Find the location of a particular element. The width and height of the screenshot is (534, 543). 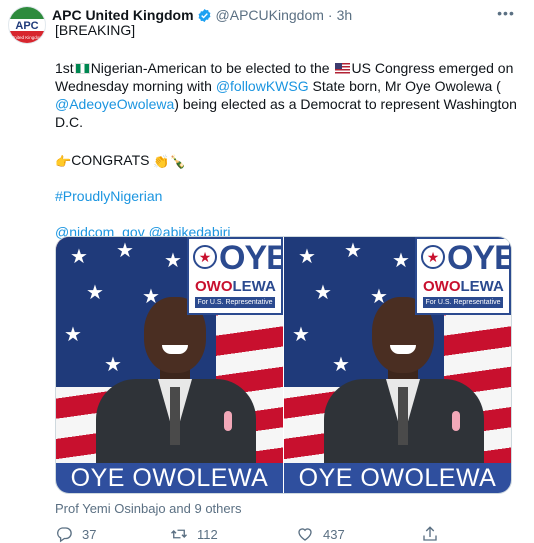

author-avatar: APC United Kingdom is located at coordinates (27, 25).